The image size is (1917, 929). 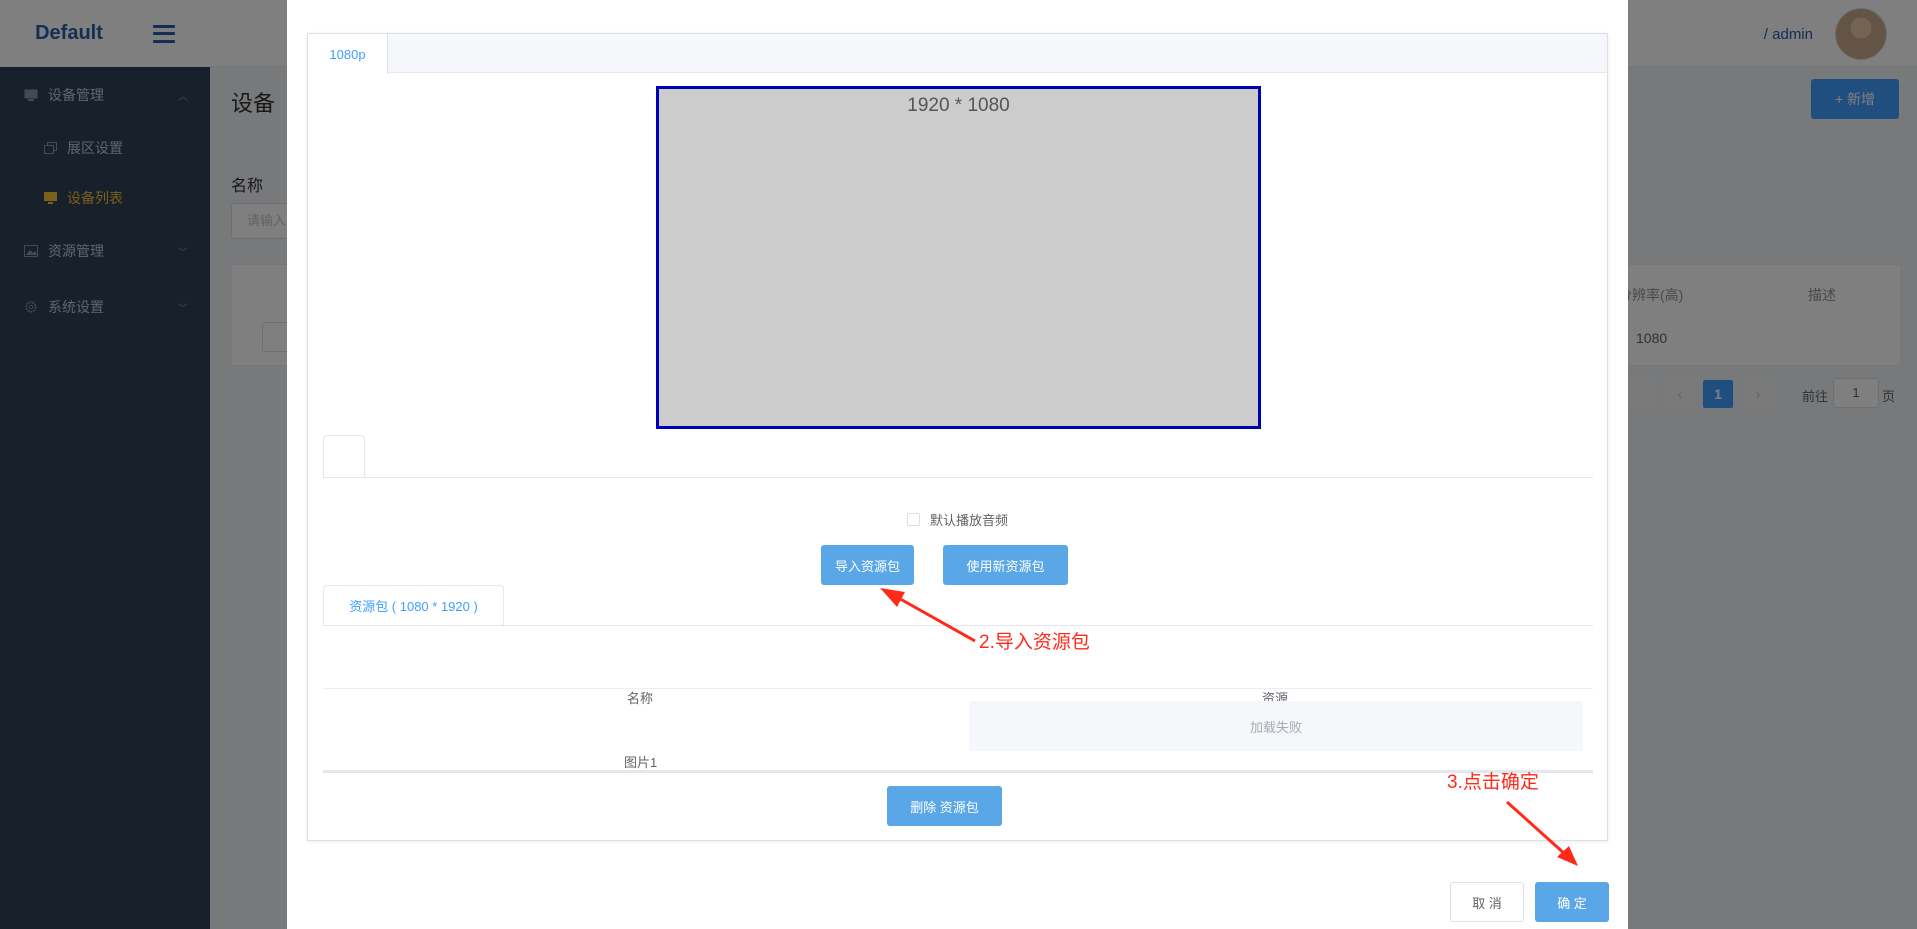 What do you see at coordinates (1229, 727) in the screenshot?
I see `annotation-arrows` at bounding box center [1229, 727].